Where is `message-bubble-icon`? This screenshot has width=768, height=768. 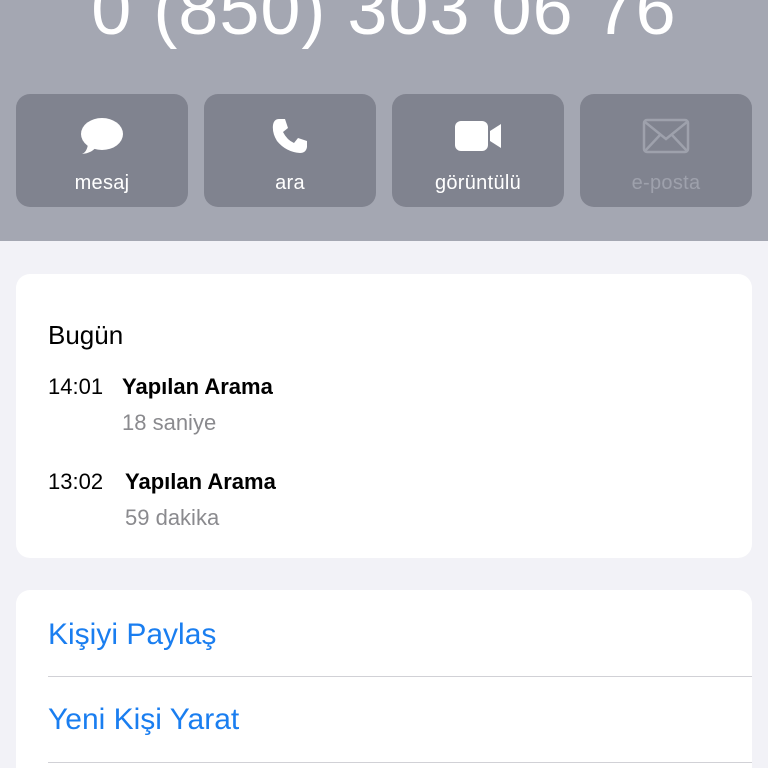
message-bubble-icon is located at coordinates (102, 136).